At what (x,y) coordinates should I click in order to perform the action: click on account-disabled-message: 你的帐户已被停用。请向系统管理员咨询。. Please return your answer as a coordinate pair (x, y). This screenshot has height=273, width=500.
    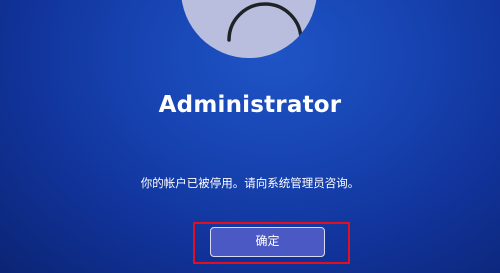
    Looking at the image, I should click on (250, 183).